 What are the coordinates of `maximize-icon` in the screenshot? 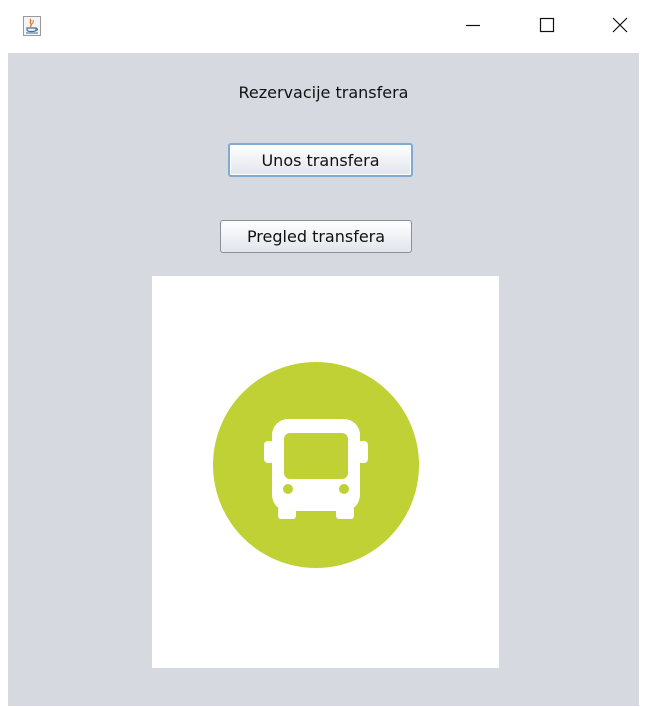 It's located at (546, 27).